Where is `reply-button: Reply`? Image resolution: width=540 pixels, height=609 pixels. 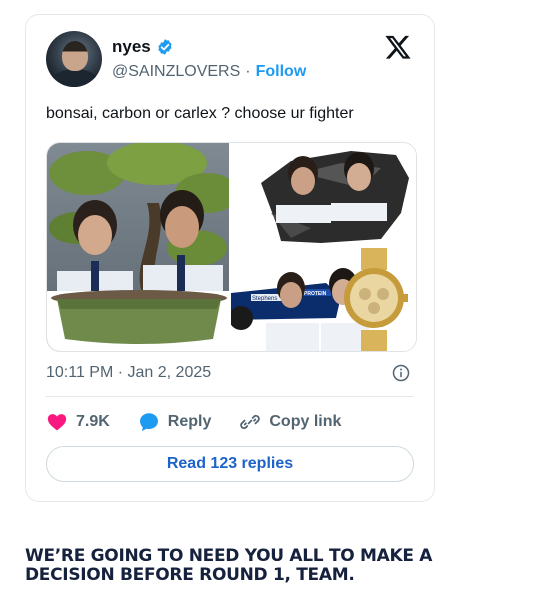 reply-button: Reply is located at coordinates (175, 422).